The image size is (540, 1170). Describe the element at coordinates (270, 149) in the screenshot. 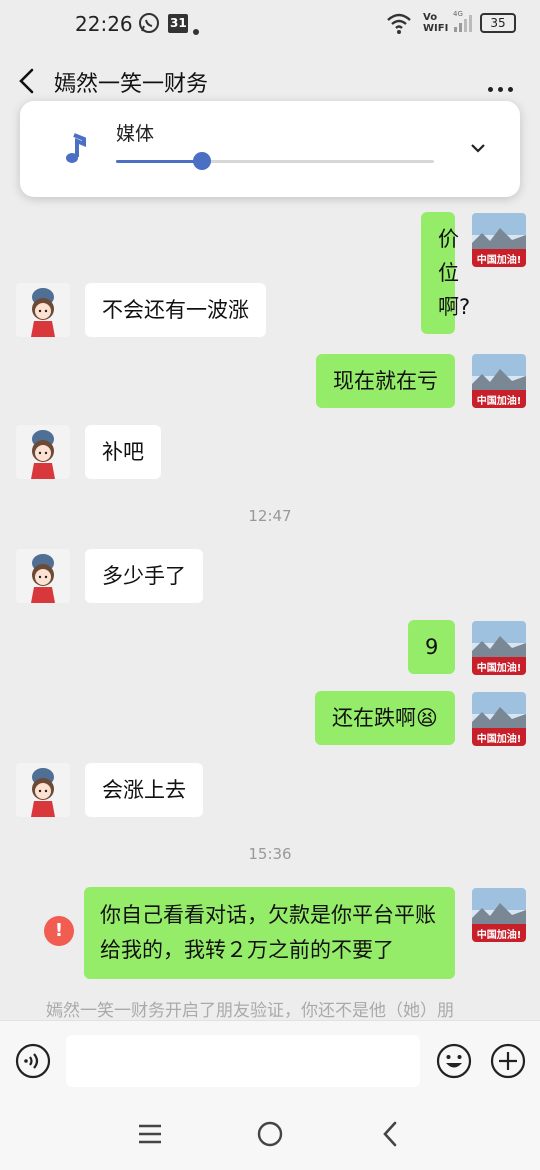

I see `media-volume-panel: 媒体` at that location.